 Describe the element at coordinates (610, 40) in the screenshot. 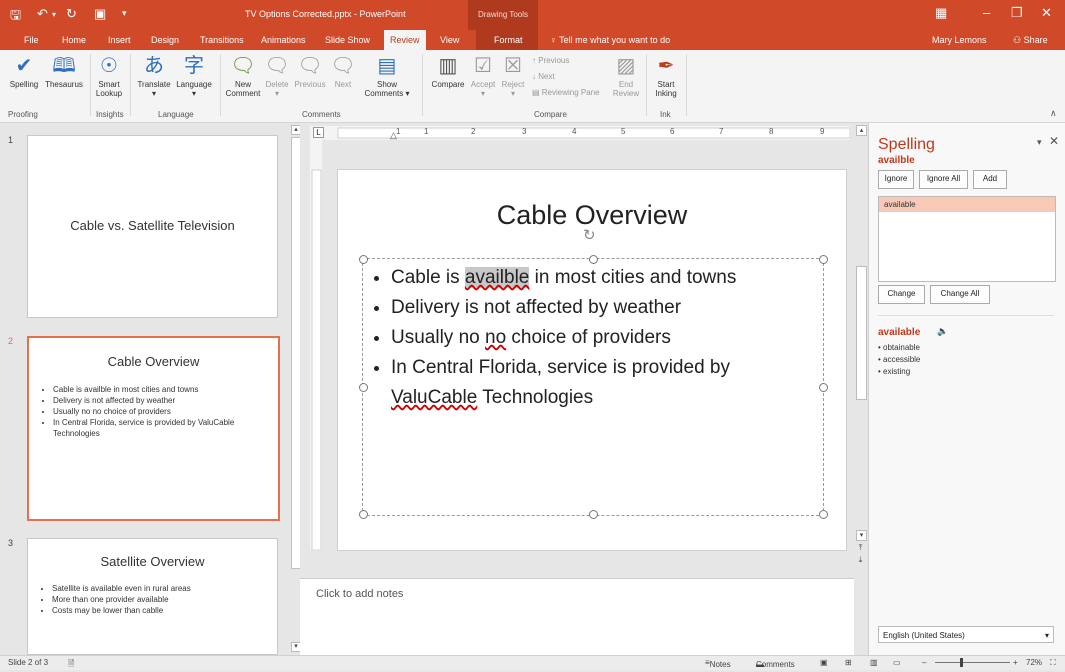

I see `tell-me-search: ♀ Tell me what you want to do` at that location.